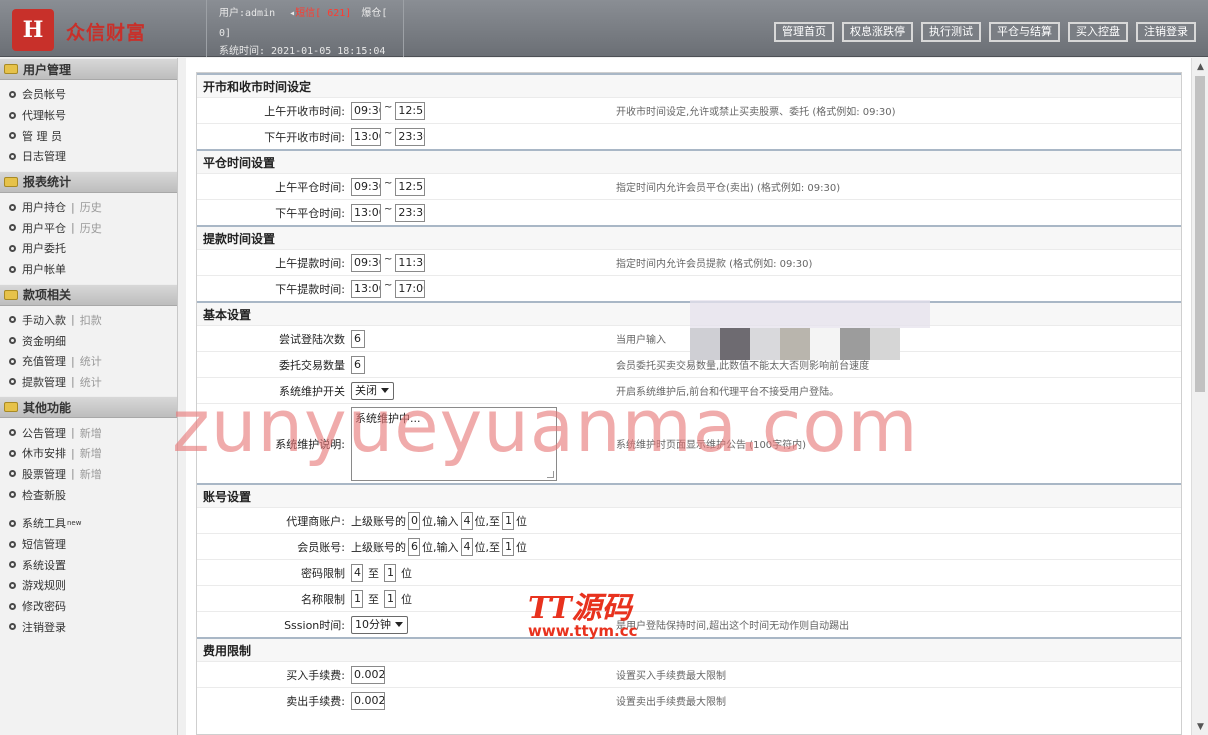 The height and width of the screenshot is (735, 1208). Describe the element at coordinates (689, 364) in the screenshot. I see `row-order-count: 委托交易数量 6 会员委托买卖交易数量,此数值不能太大否则影响前台速度` at that location.